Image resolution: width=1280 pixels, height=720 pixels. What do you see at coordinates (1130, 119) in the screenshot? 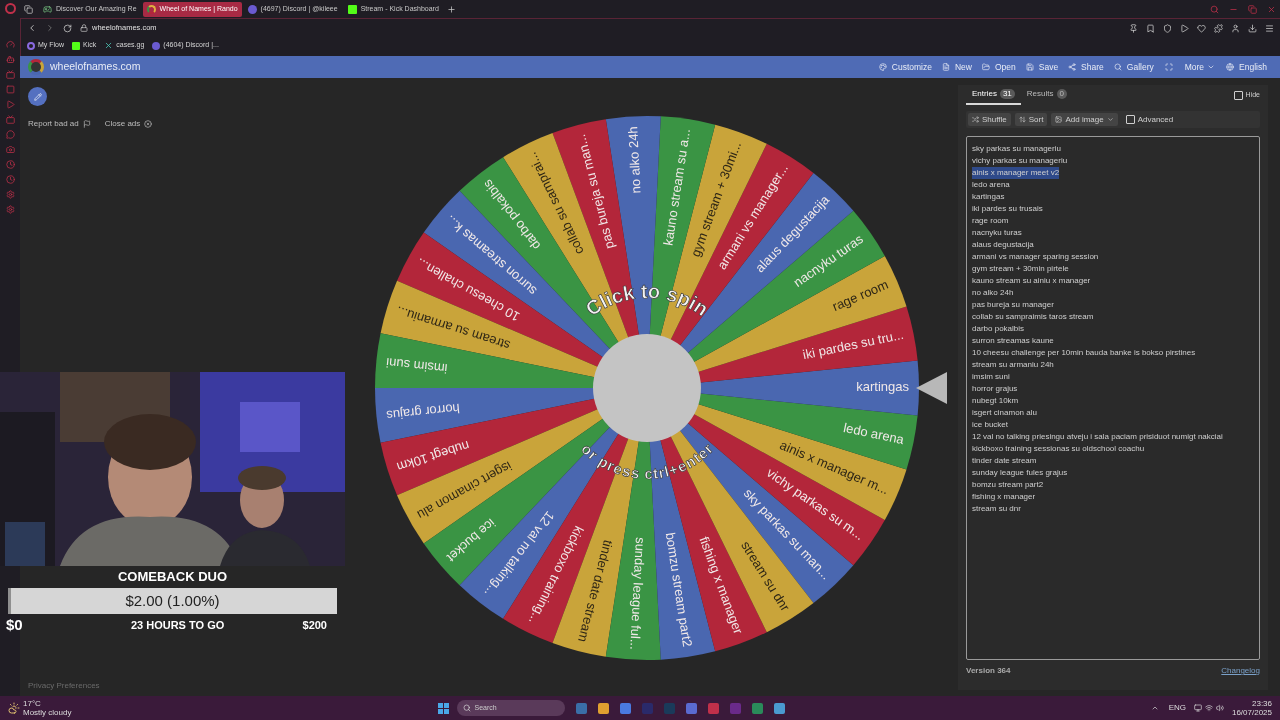
I see `advanced-checkbox` at bounding box center [1130, 119].